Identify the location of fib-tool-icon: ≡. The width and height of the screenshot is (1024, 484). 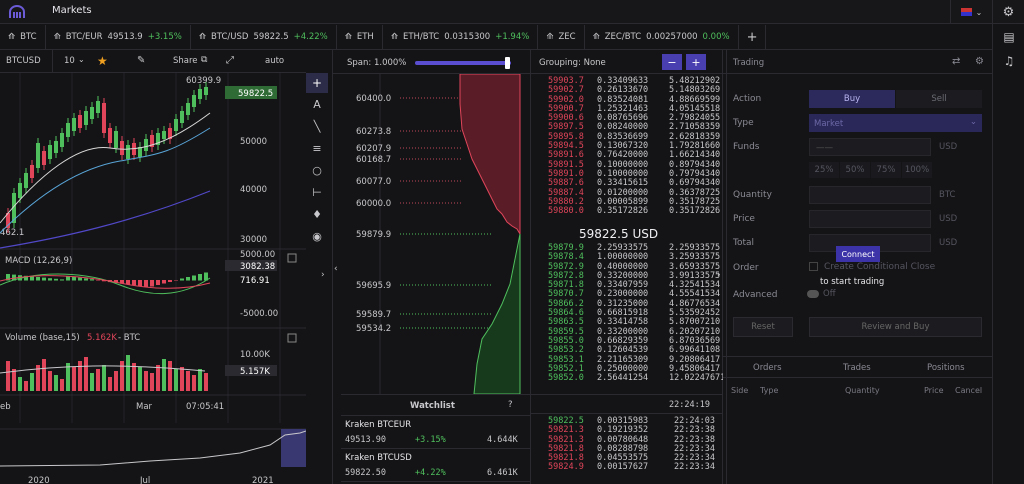
(317, 148).